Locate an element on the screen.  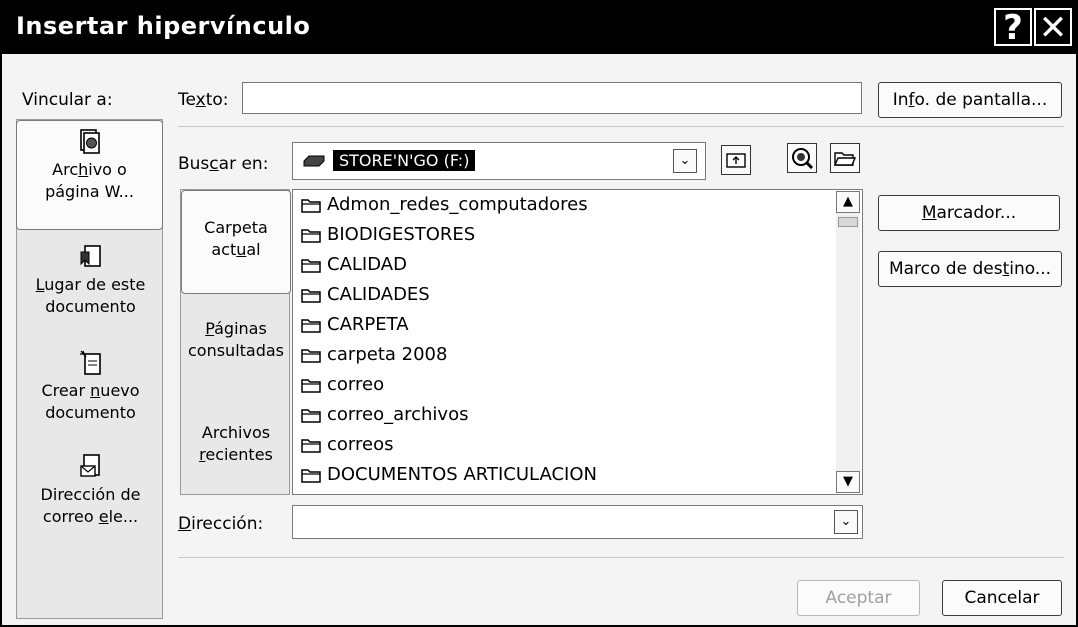
file-list-item: CALIDAD is located at coordinates (354, 265).